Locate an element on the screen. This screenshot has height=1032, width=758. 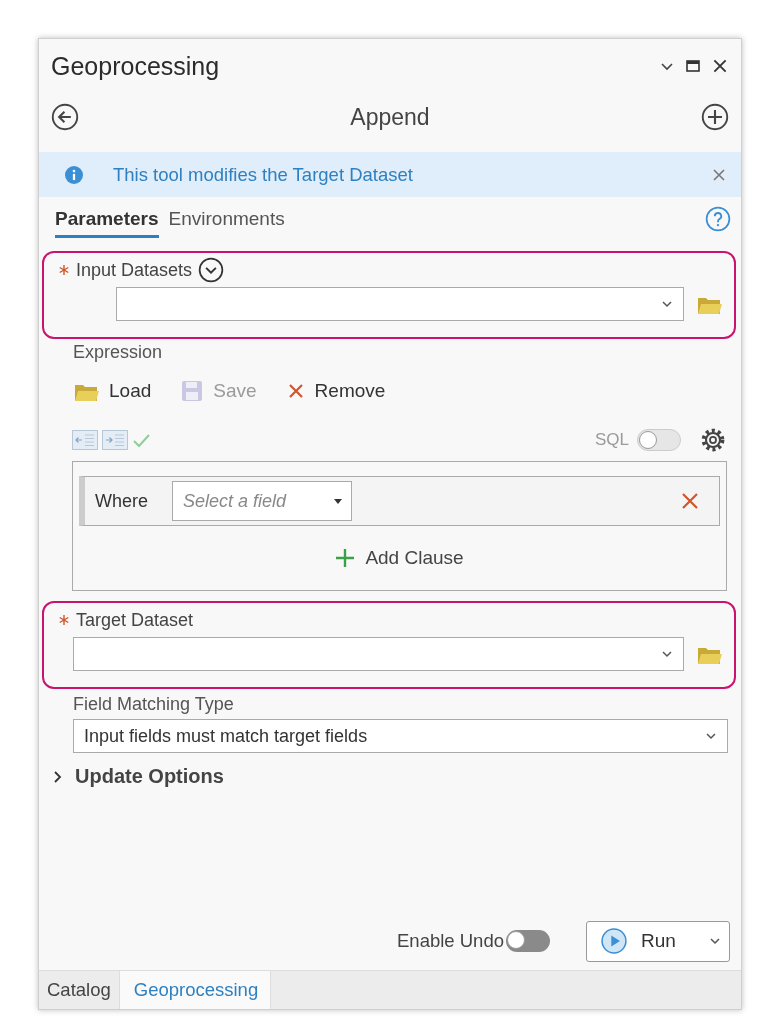
parameter-label: Expression is located at coordinates (118, 352).